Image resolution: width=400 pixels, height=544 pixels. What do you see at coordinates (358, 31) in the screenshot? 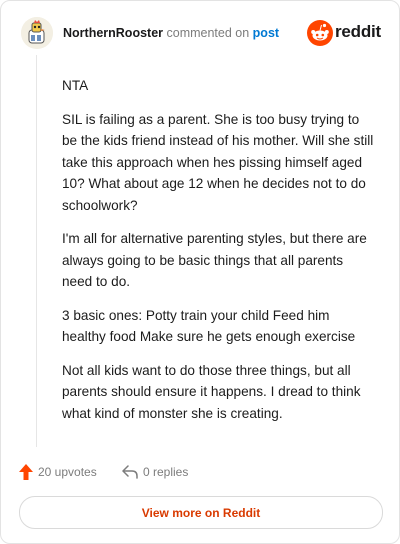
I see `reddit-wordmark: reddit` at bounding box center [358, 31].